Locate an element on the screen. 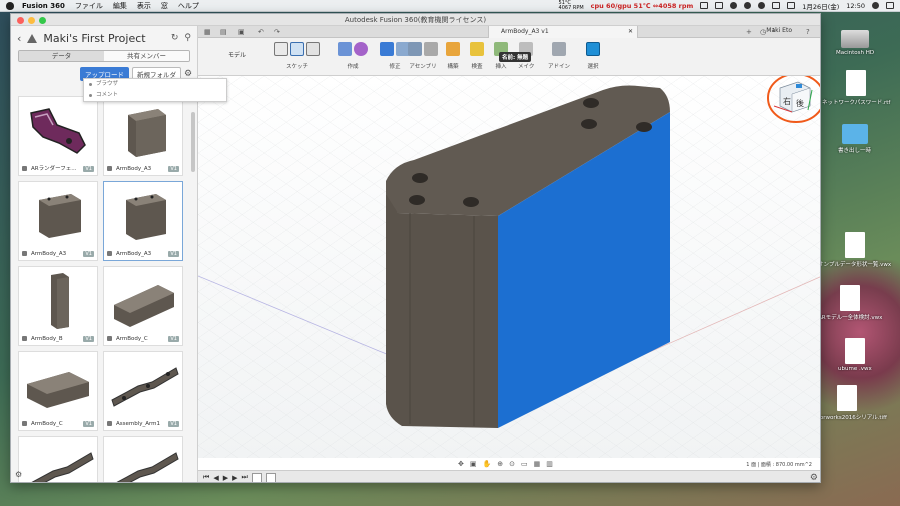 The image size is (900, 506). toolbar-create: 作成 is located at coordinates (353, 56).